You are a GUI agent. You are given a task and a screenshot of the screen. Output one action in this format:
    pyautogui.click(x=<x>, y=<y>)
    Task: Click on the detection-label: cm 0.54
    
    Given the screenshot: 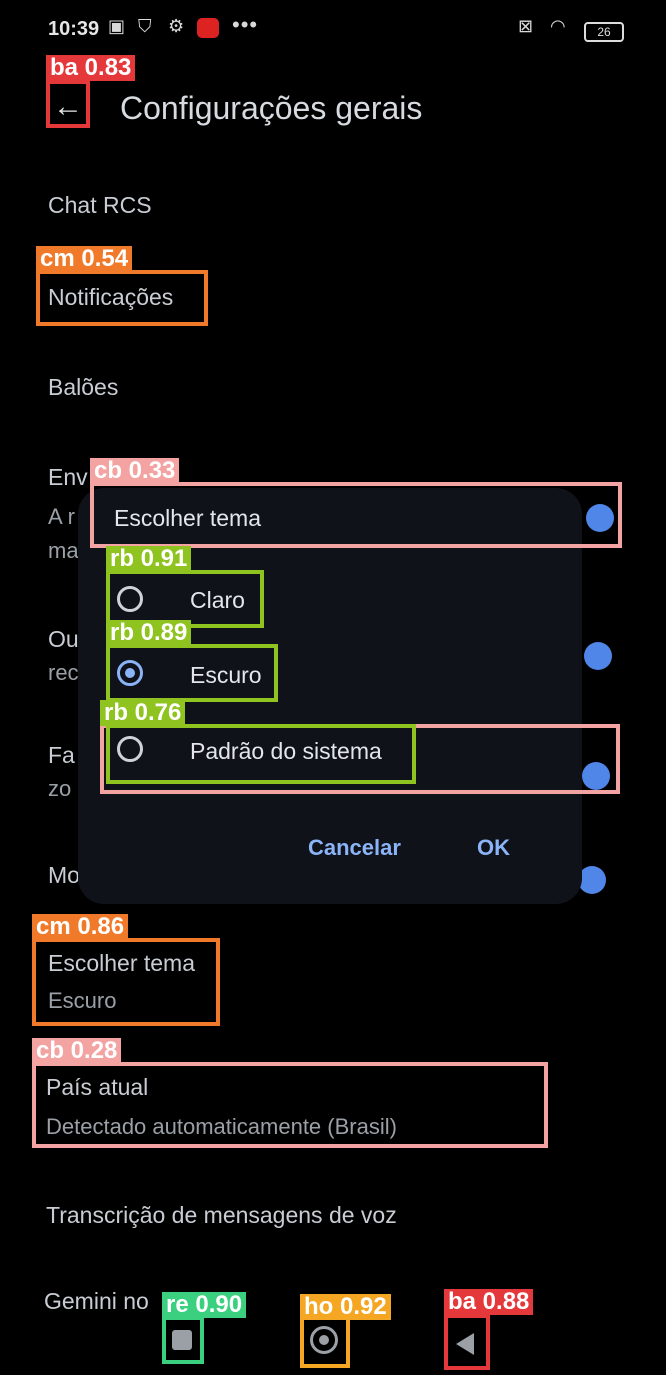 What is the action you would take?
    pyautogui.click(x=84, y=259)
    